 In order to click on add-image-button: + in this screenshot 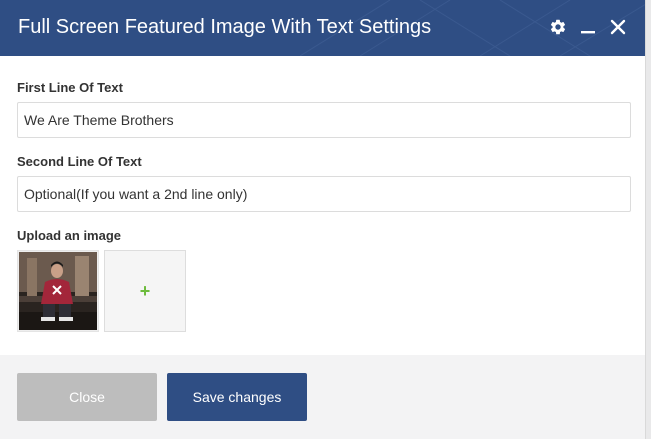, I will do `click(145, 291)`.